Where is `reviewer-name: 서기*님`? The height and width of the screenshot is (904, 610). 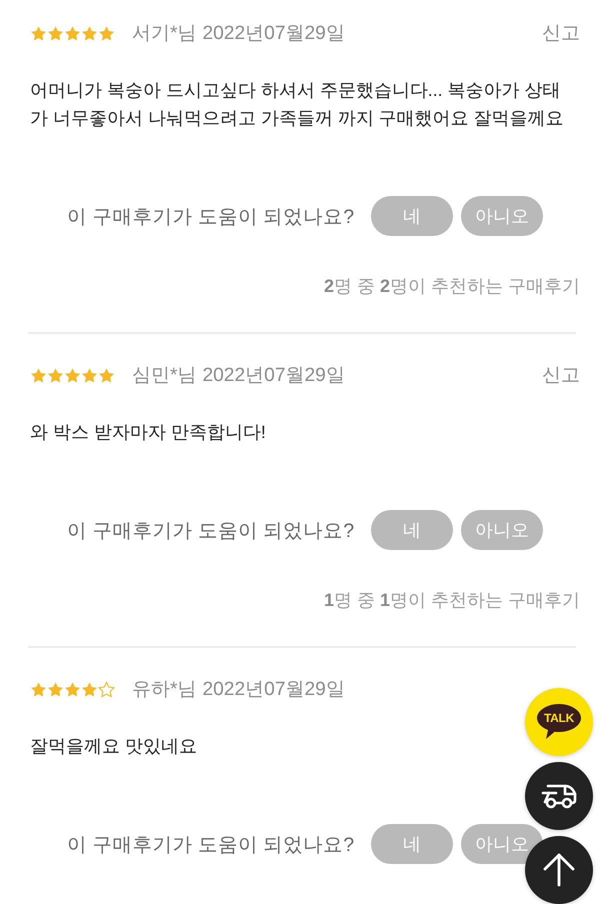 reviewer-name: 서기*님 is located at coordinates (164, 34).